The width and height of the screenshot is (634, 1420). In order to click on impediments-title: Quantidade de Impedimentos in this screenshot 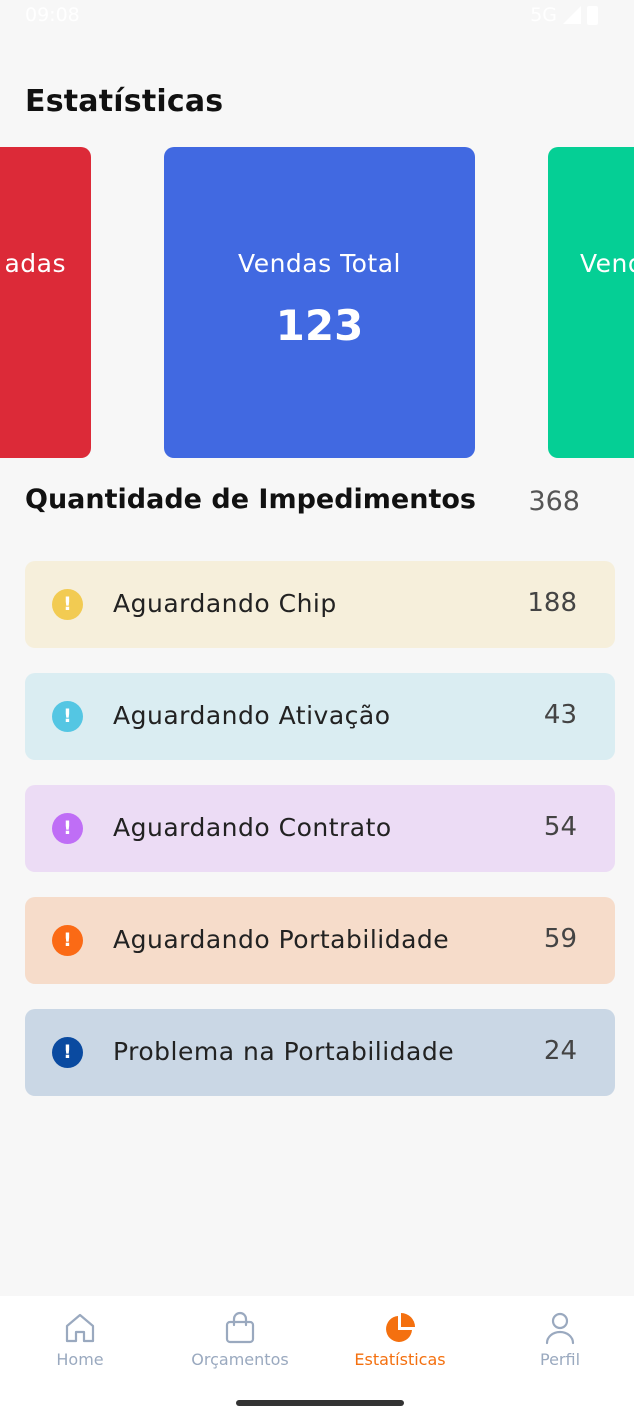, I will do `click(250, 499)`.